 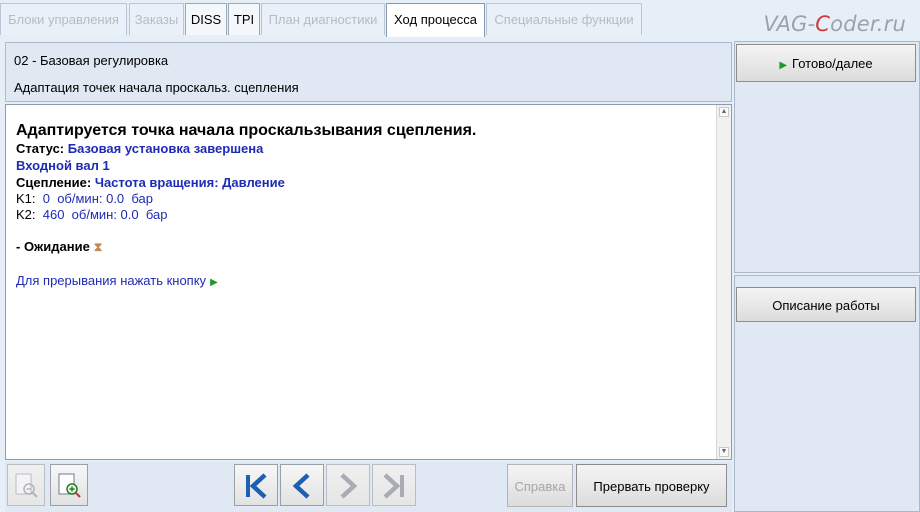 I want to click on right-panel-bottom: Описание работы, so click(x=827, y=393).